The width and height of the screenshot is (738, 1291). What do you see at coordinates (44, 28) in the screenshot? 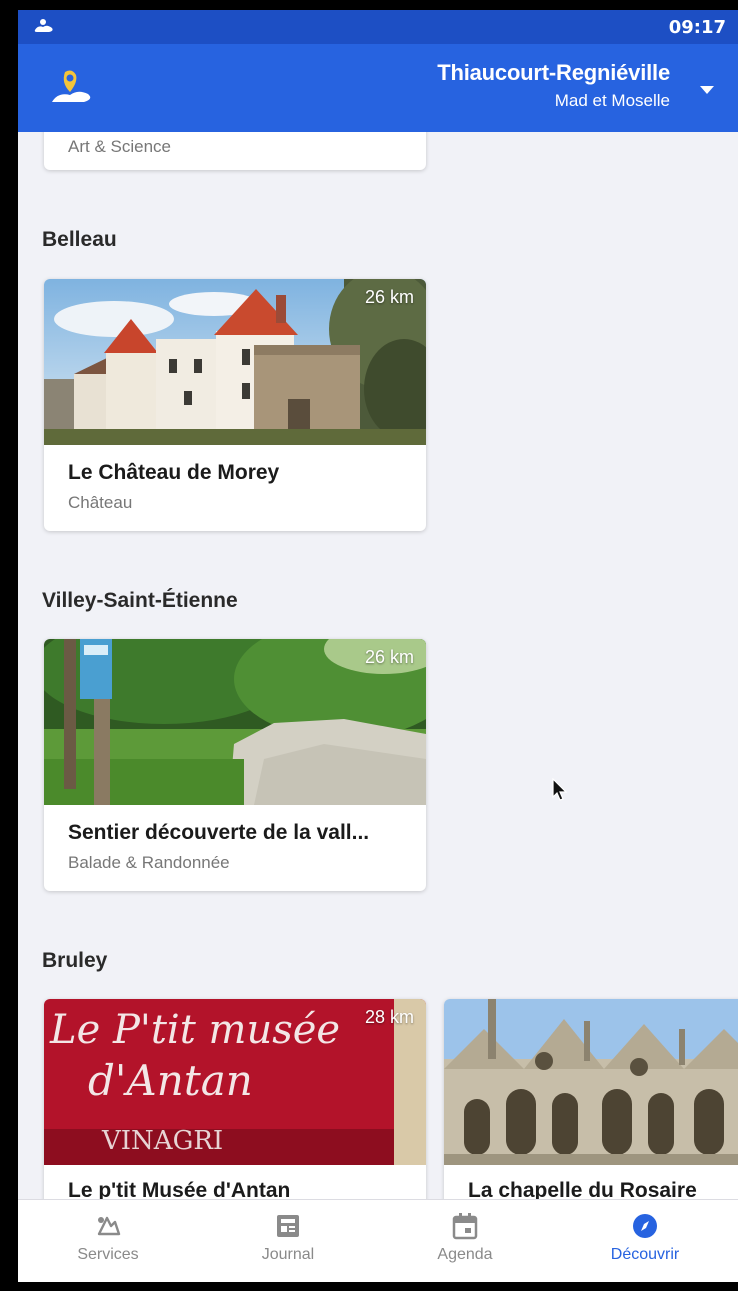
I see `app-notification-icon` at bounding box center [44, 28].